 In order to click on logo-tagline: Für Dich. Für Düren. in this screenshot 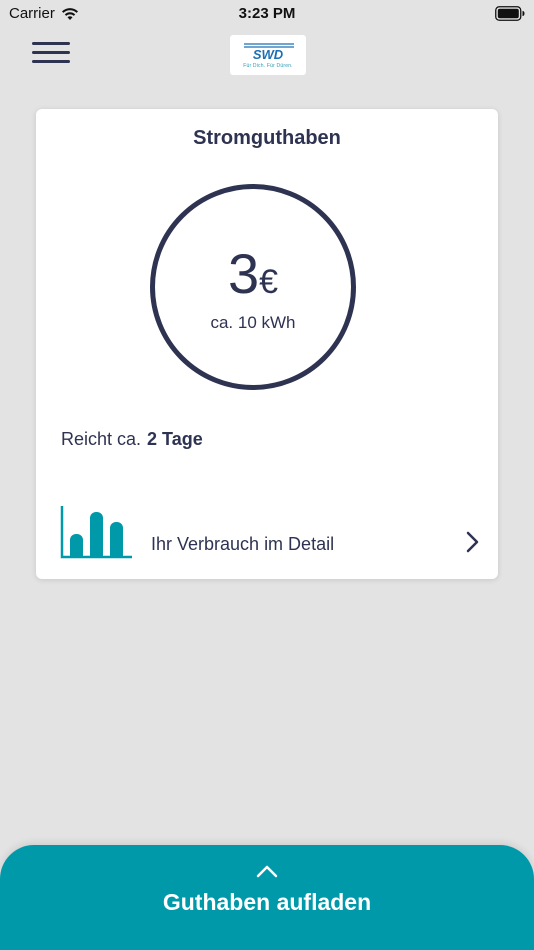, I will do `click(268, 65)`.